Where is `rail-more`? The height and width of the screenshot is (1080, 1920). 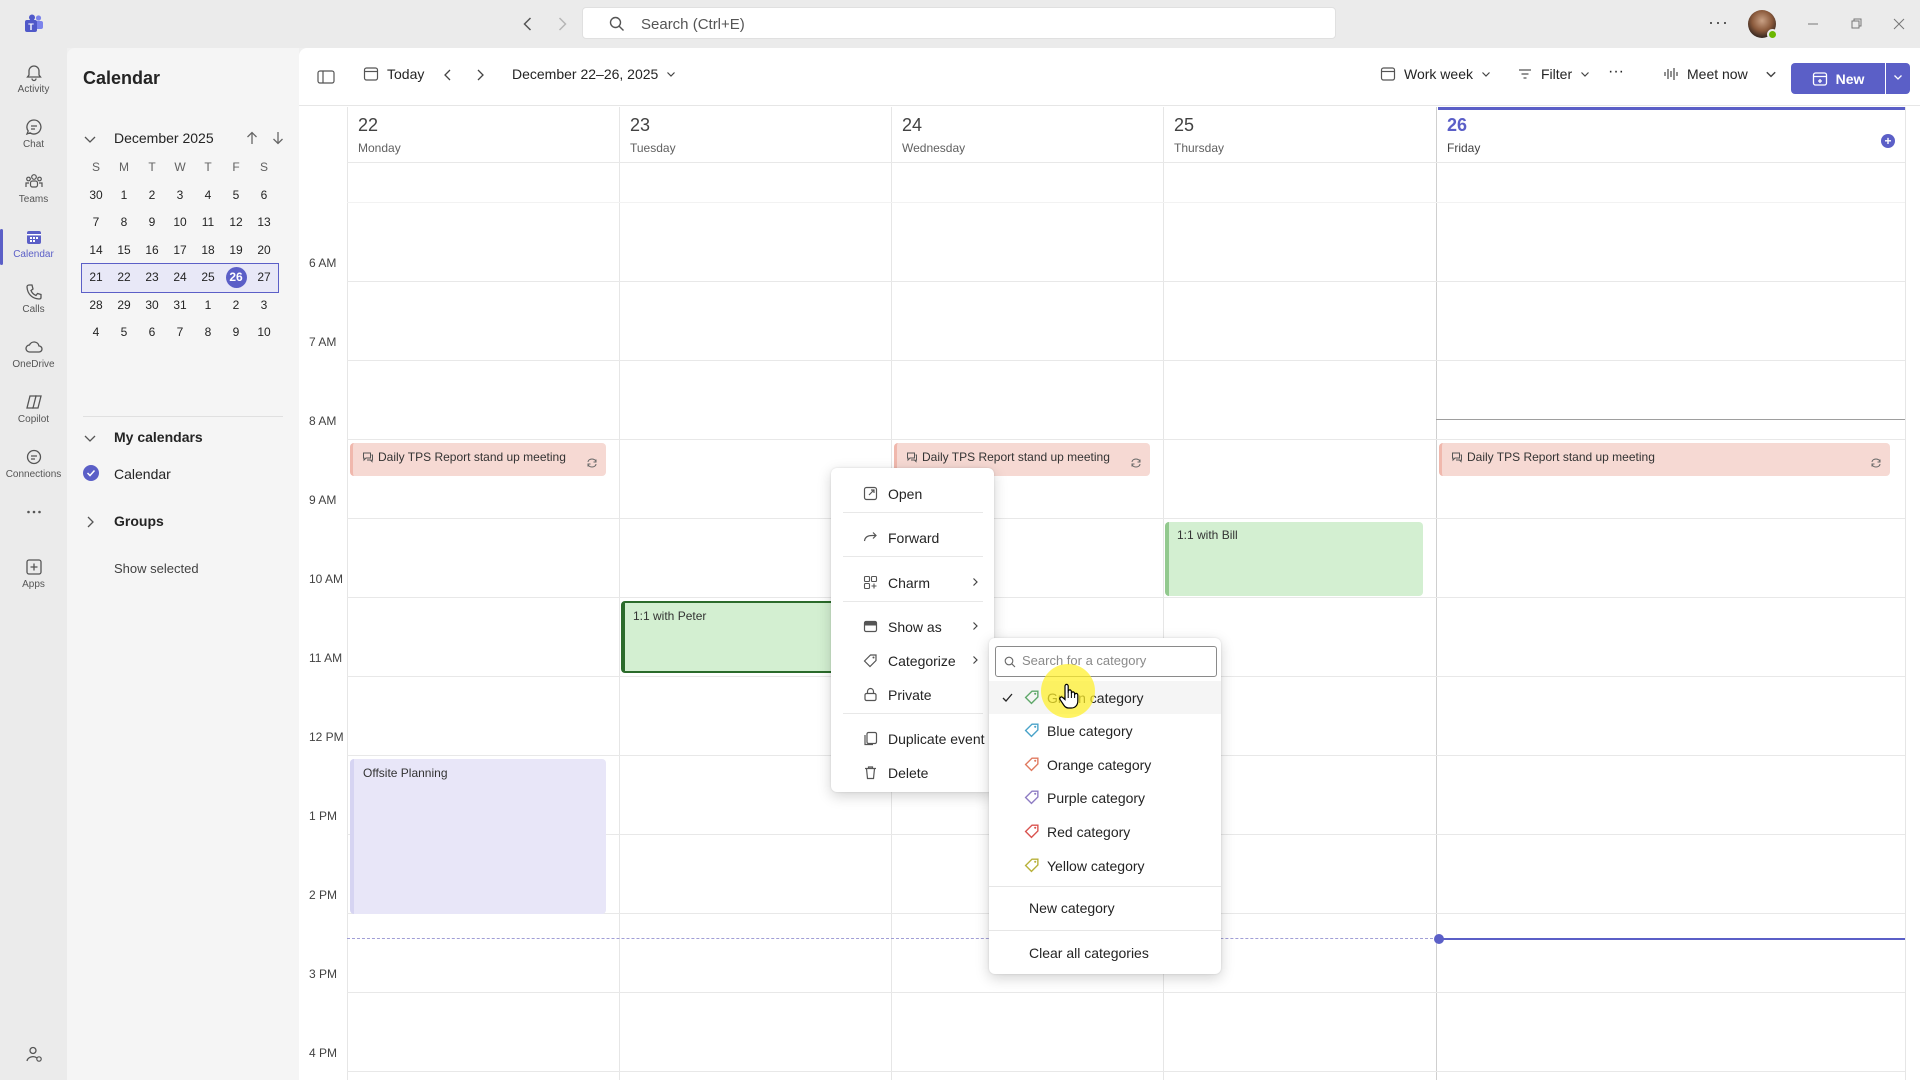 rail-more is located at coordinates (33, 522).